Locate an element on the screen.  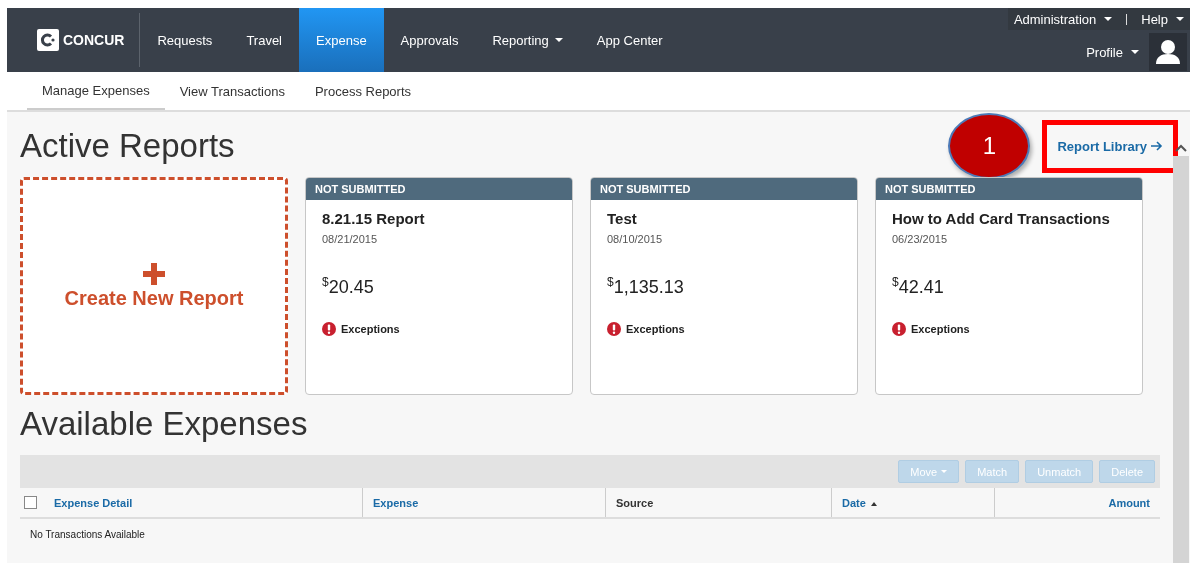
nav-tab: Travel is located at coordinates (264, 40).